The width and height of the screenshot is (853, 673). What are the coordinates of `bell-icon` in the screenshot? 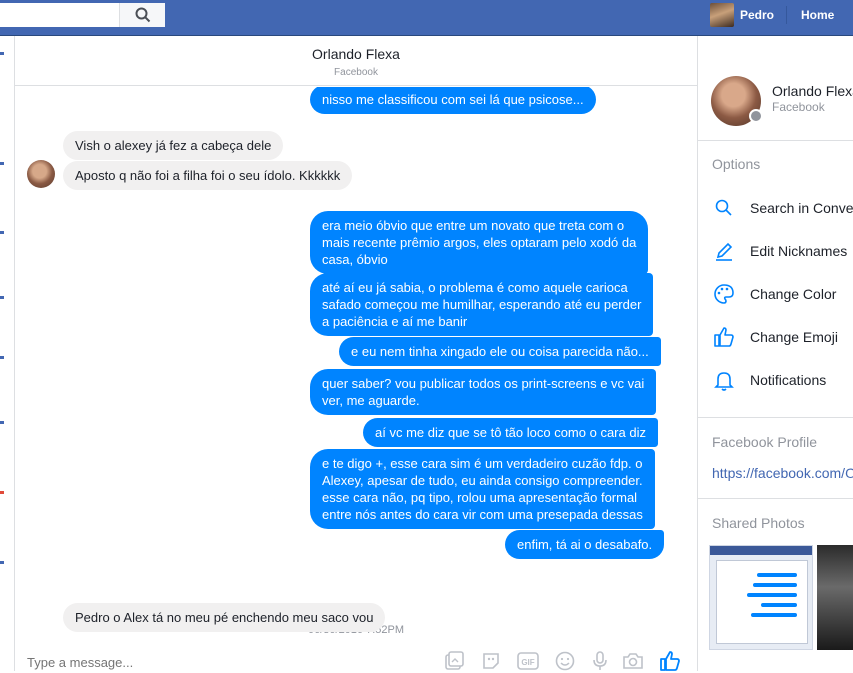 It's located at (724, 380).